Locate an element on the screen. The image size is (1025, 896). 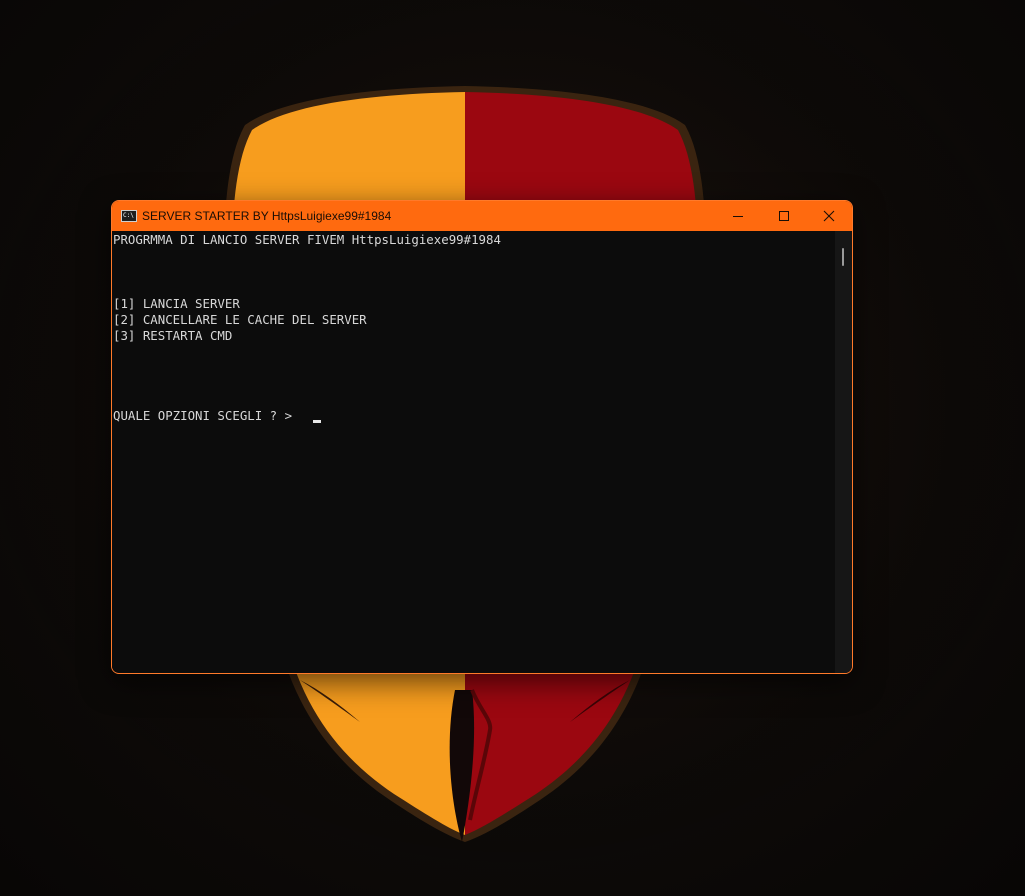
menu-option-3: [3] RESTARTA CMD is located at coordinates (173, 335).